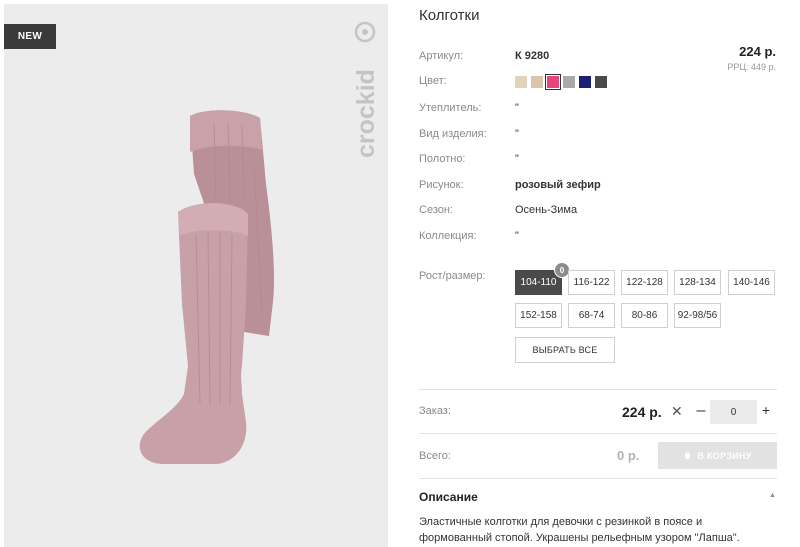  Describe the element at coordinates (733, 412) in the screenshot. I see `quantity-input` at that location.